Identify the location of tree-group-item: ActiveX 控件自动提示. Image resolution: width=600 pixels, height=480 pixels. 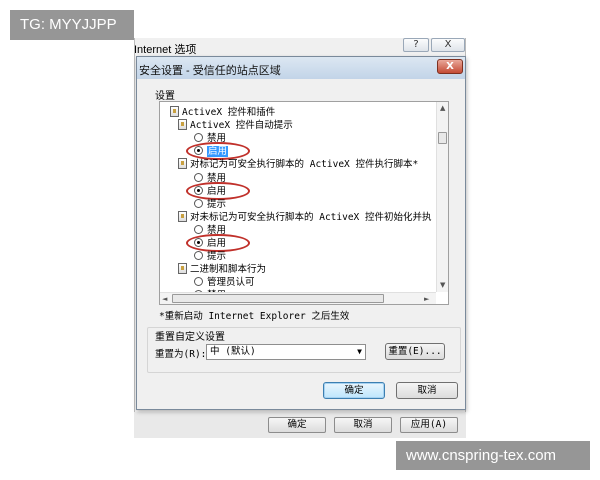
(235, 125).